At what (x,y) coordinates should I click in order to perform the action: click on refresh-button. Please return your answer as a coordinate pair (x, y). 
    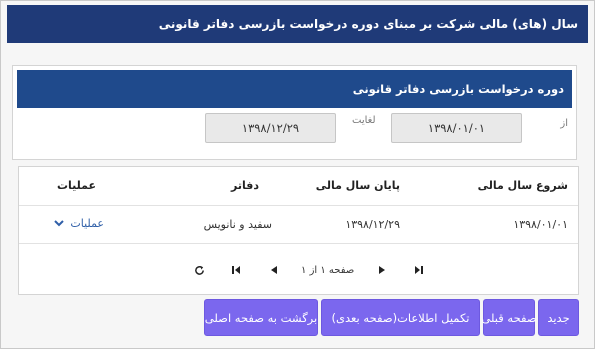
    Looking at the image, I should click on (199, 270).